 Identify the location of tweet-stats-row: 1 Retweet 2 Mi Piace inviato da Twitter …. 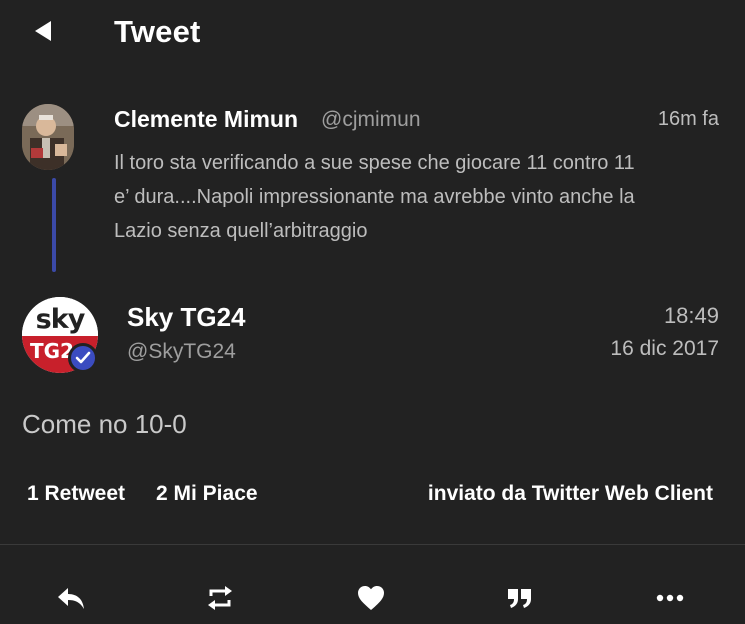
(372, 496).